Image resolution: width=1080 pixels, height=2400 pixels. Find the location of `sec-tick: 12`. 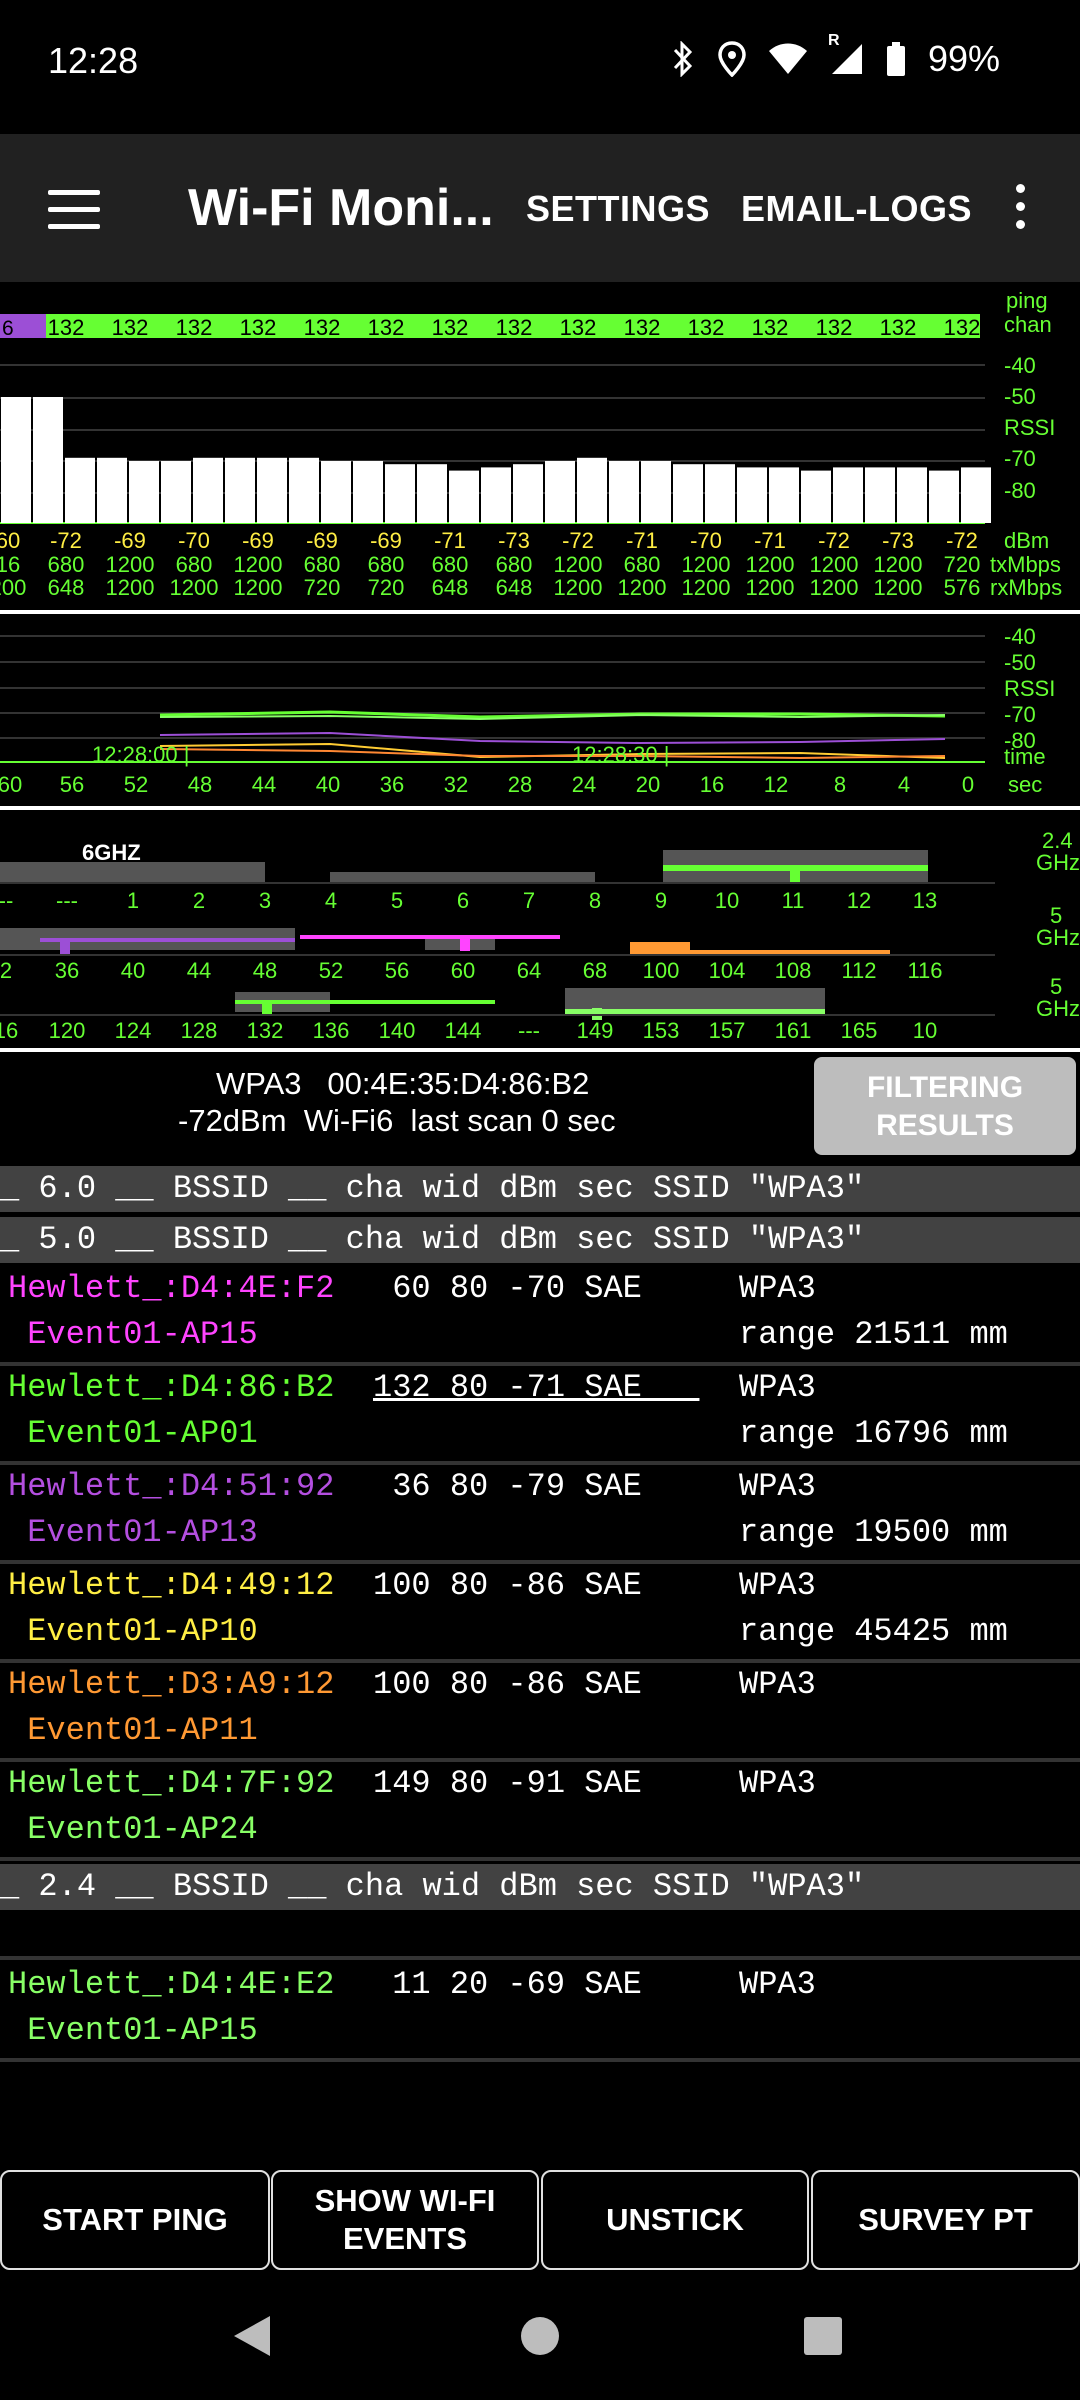

sec-tick: 12 is located at coordinates (776, 784).